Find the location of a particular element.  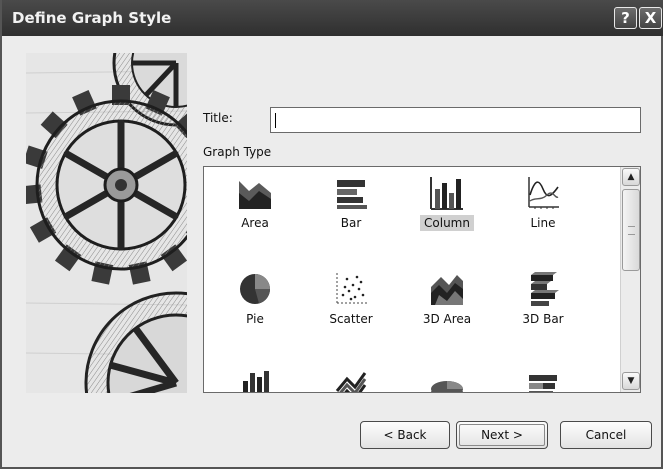

close-button: X is located at coordinates (650, 18).